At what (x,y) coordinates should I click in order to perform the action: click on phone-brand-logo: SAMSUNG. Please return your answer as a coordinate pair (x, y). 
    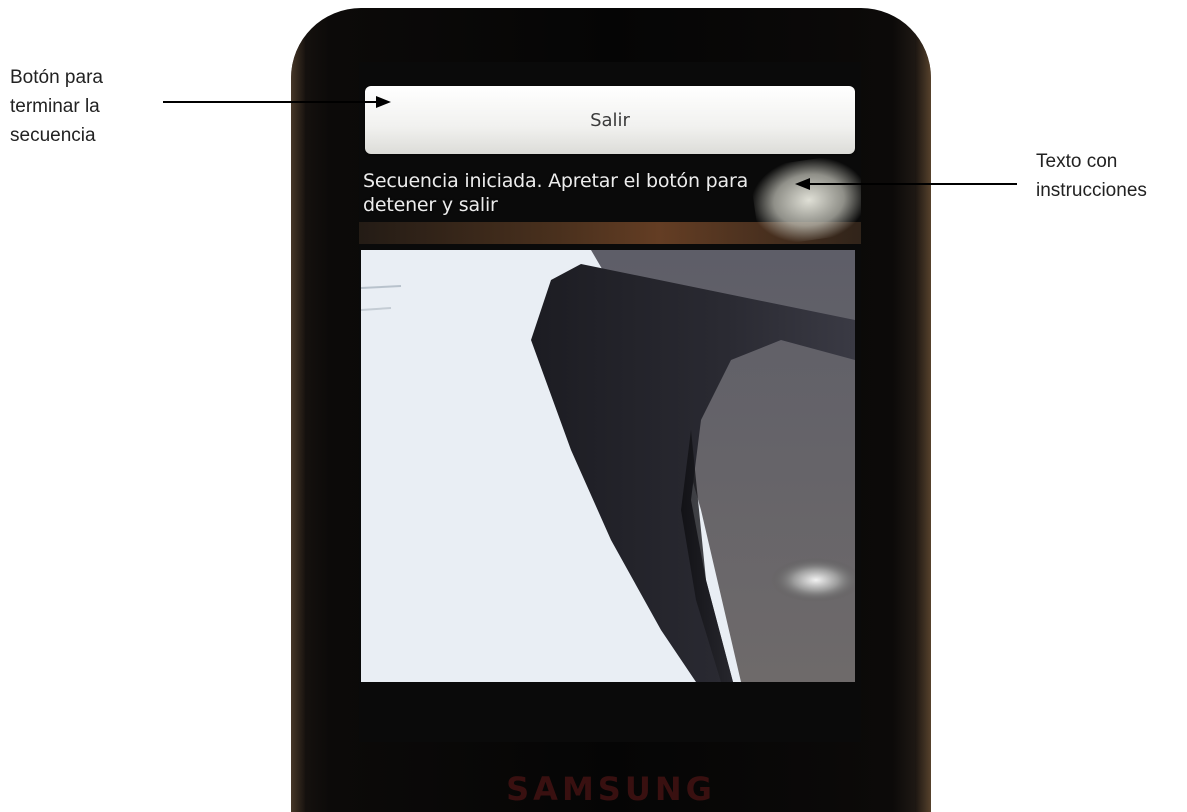
    Looking at the image, I should click on (611, 789).